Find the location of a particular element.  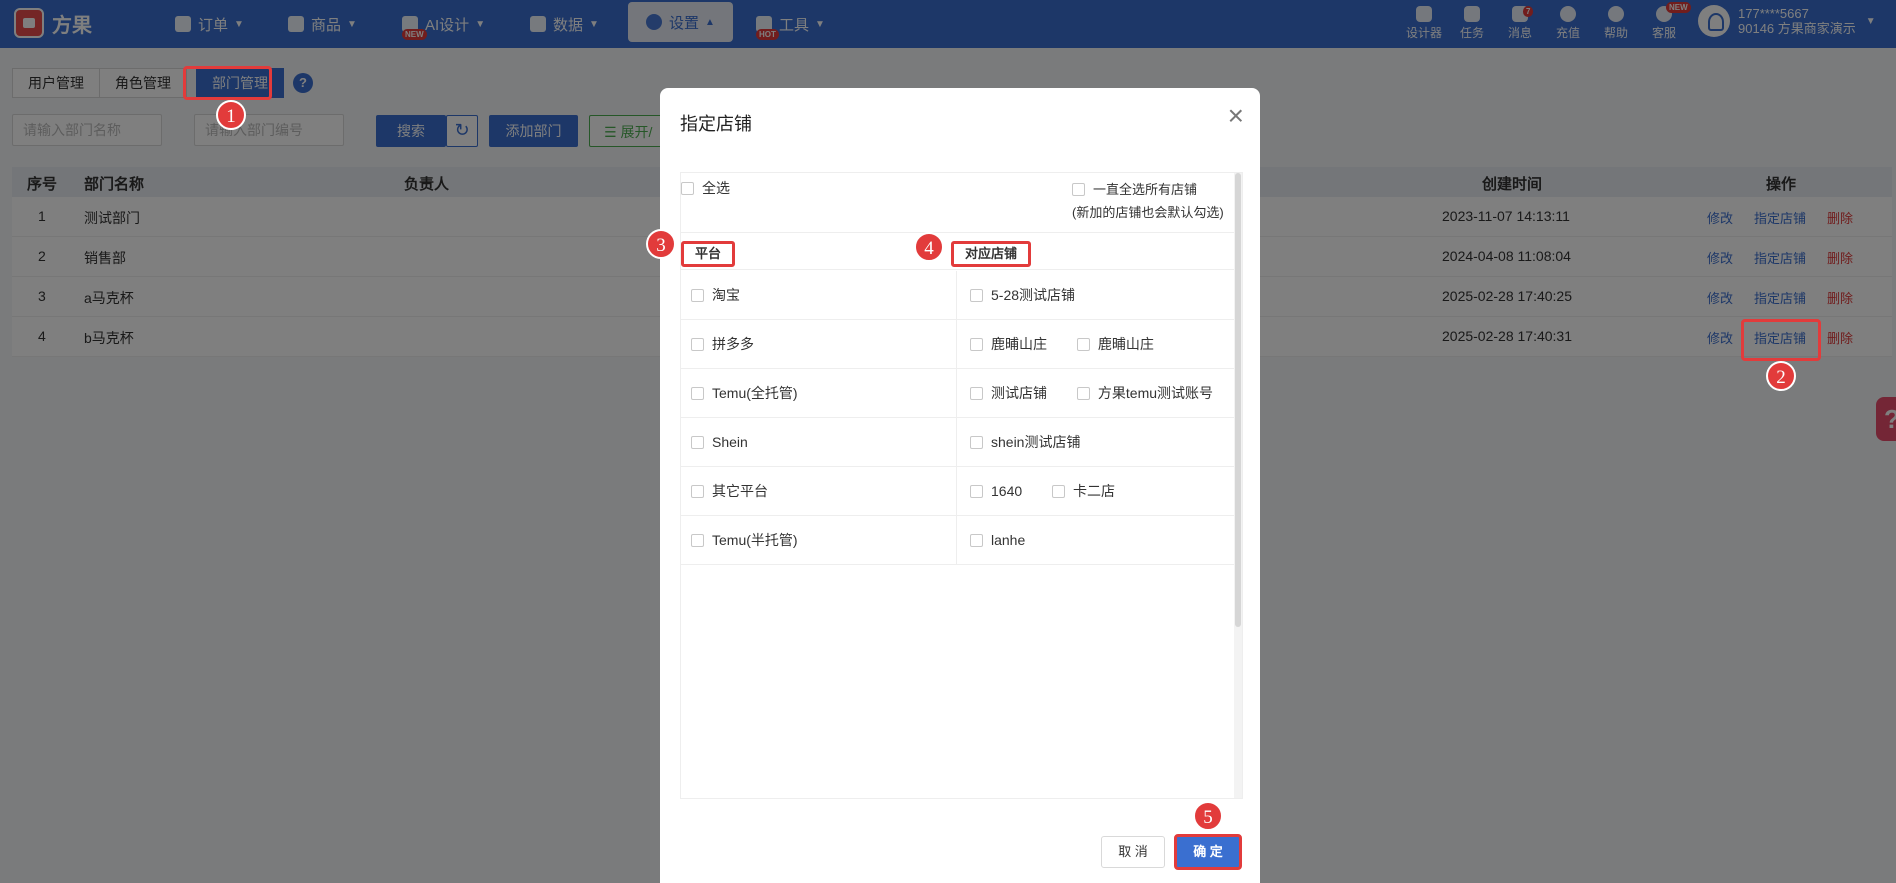

close-icon: × is located at coordinates (1236, 116).